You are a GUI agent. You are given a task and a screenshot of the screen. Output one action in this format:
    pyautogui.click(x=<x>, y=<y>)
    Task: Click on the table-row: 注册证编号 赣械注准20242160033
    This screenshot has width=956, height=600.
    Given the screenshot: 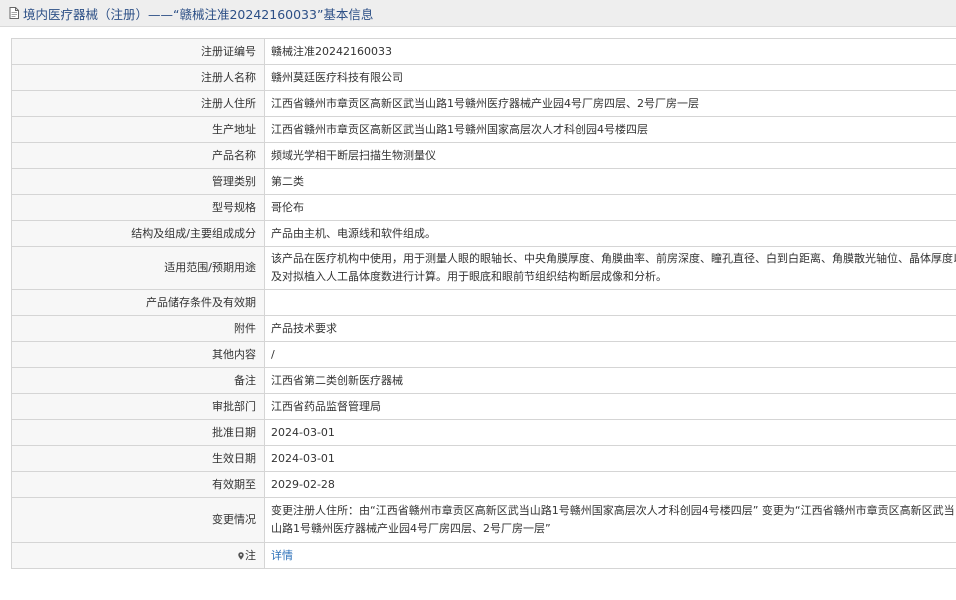 What is the action you would take?
    pyautogui.click(x=483, y=51)
    